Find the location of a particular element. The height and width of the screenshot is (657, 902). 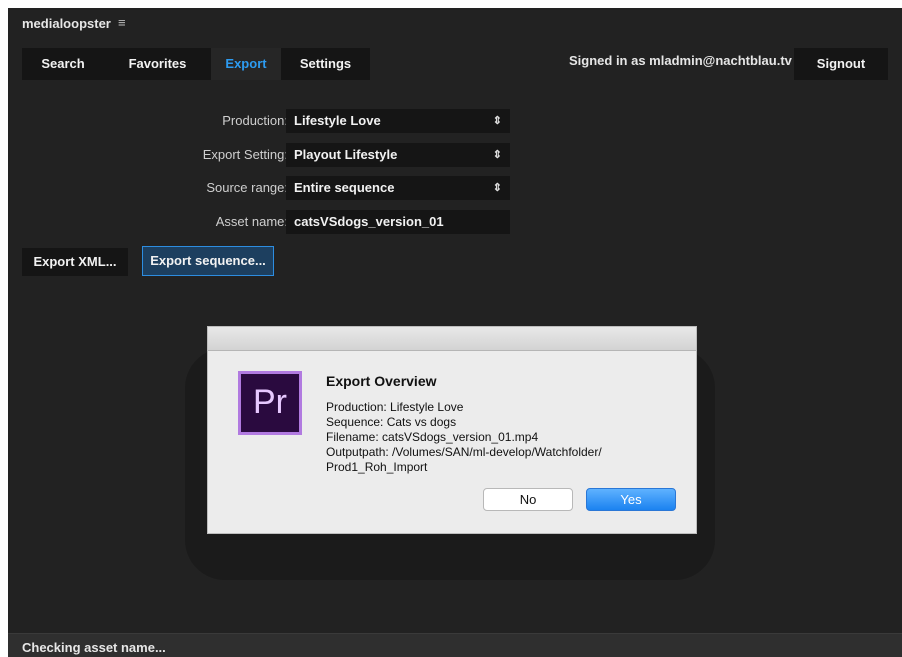

no-button: No is located at coordinates (528, 499).